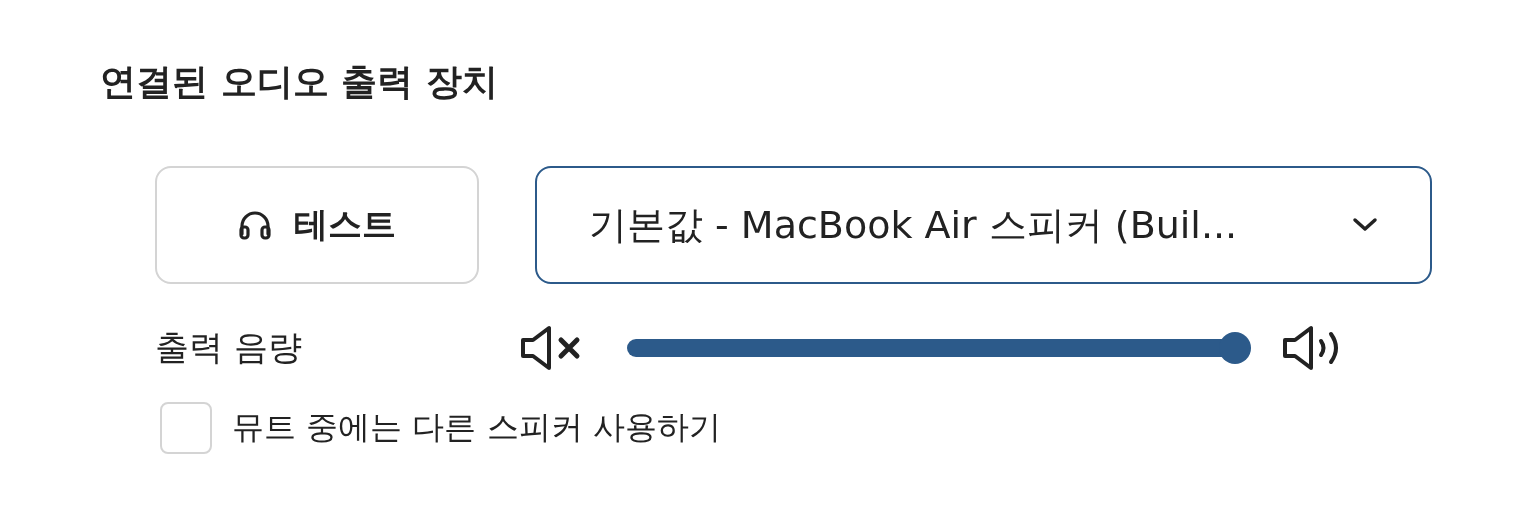  I want to click on test-button: 테스트, so click(317, 225).